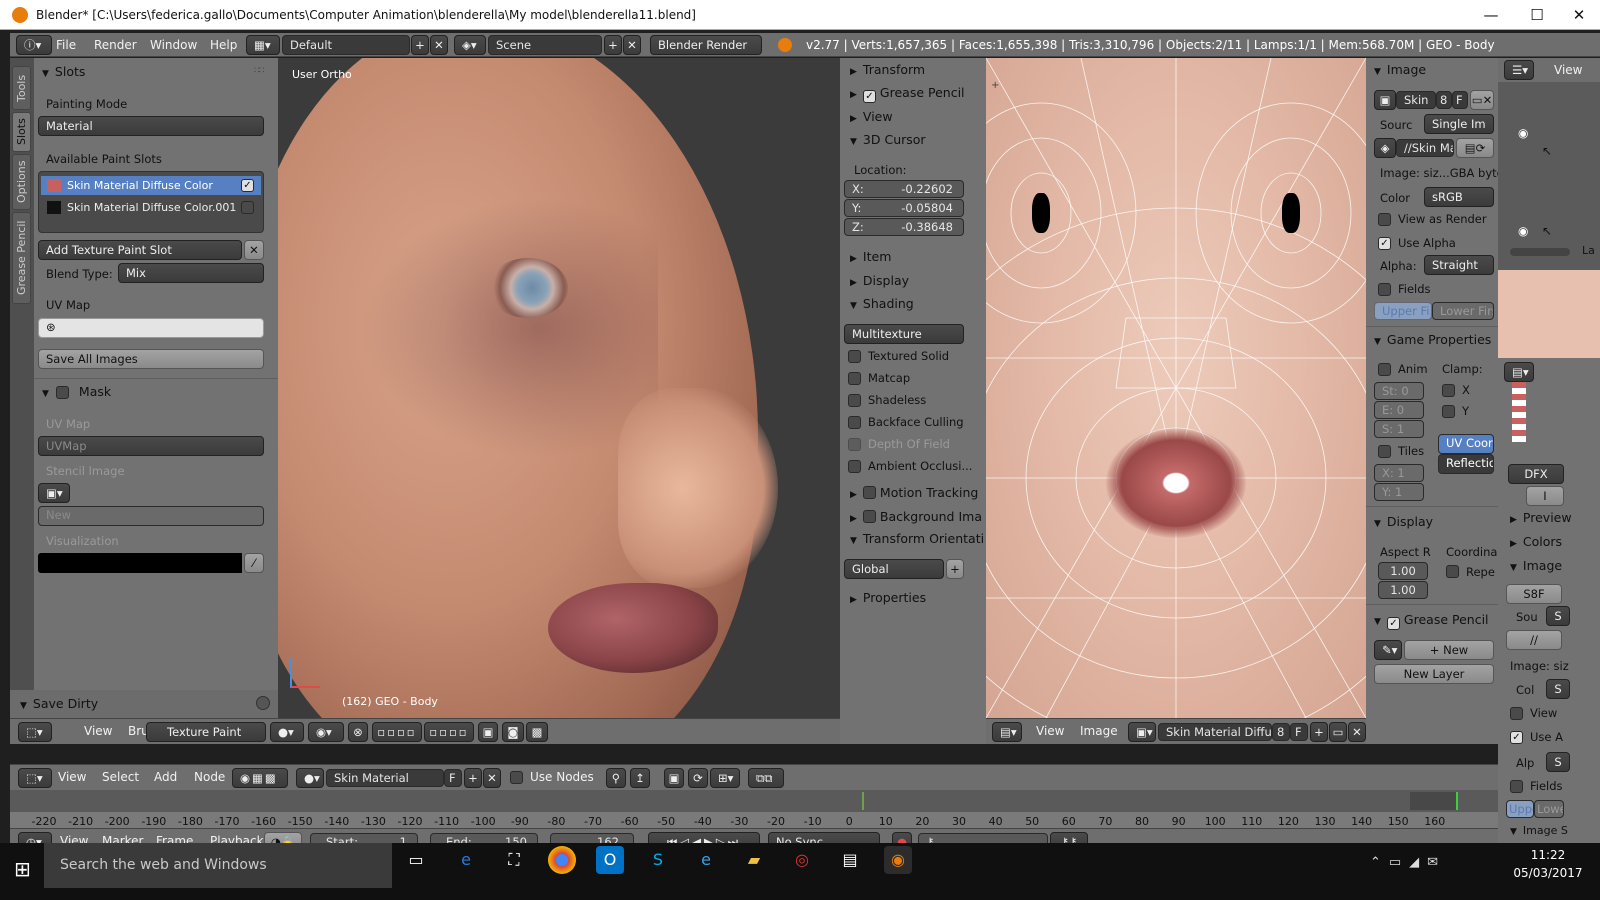 This screenshot has height=900, width=1600. I want to click on widget-plus-icon: +, so click(996, 85).